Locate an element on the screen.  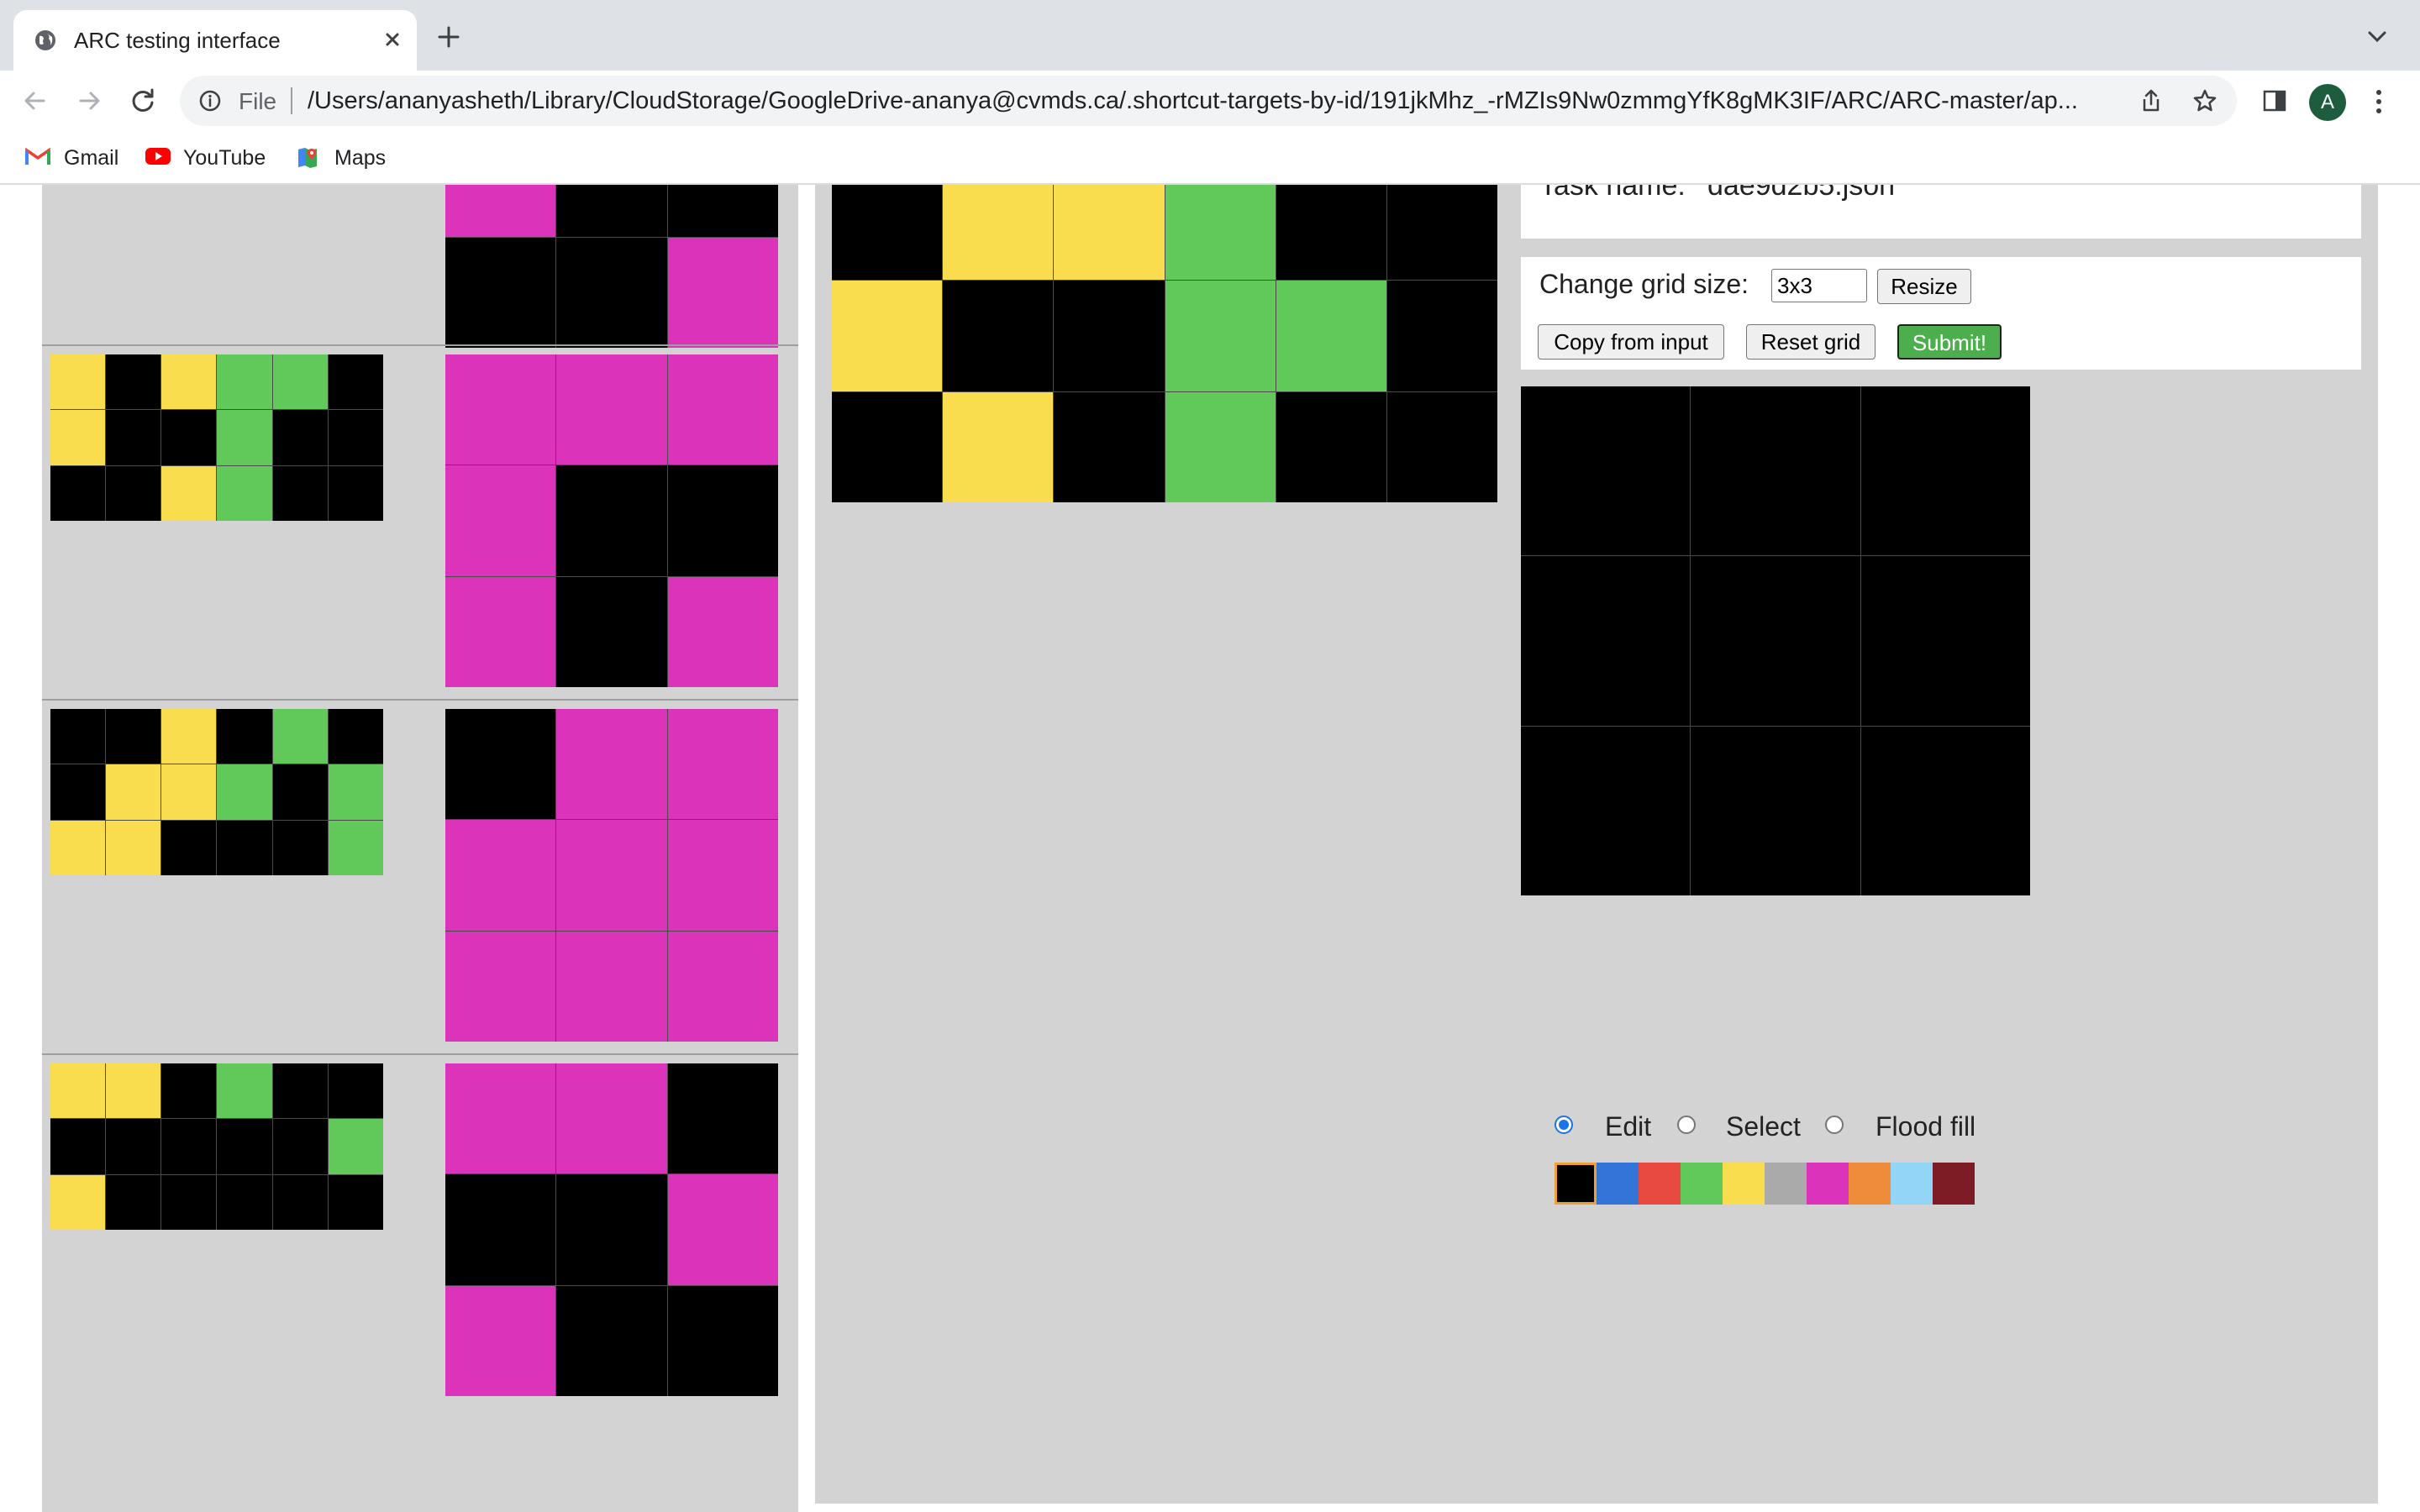
profile-avatar: A is located at coordinates (2328, 102).